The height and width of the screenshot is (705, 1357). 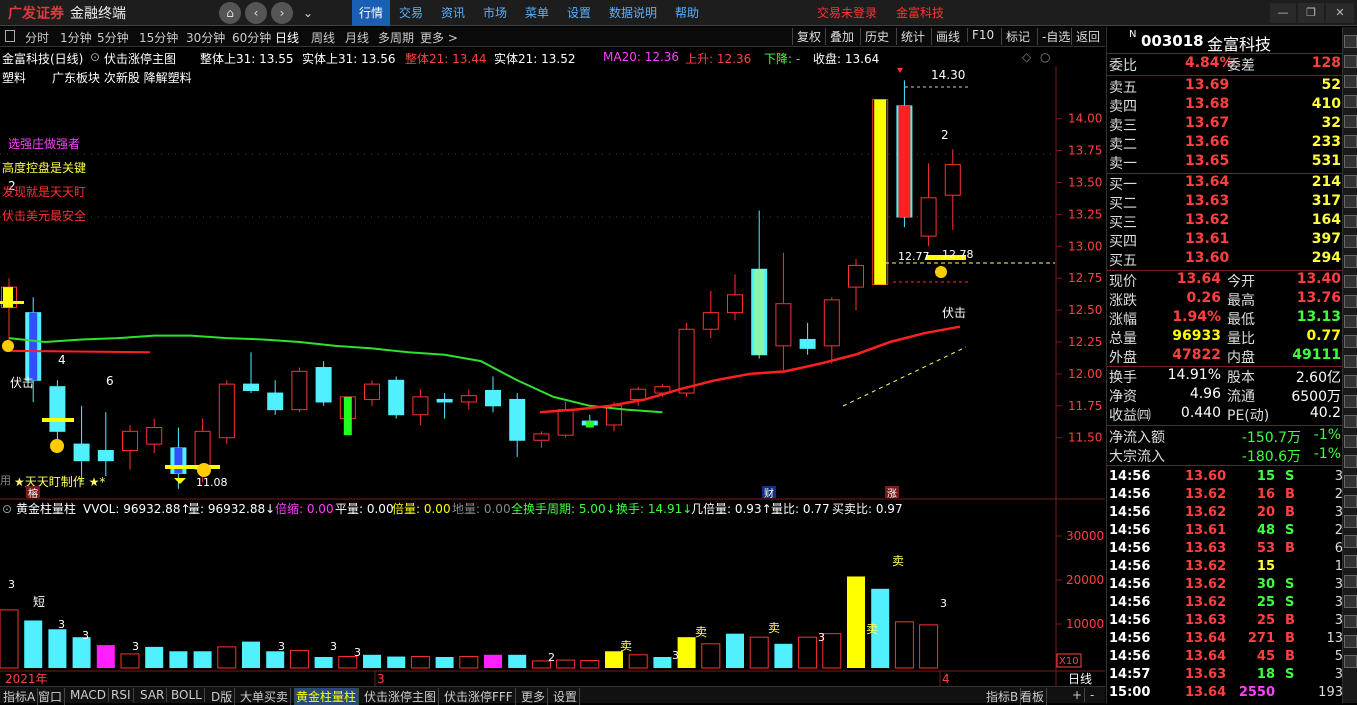 What do you see at coordinates (920, 13) in the screenshot?
I see `current-stock-link: 金富科技` at bounding box center [920, 13].